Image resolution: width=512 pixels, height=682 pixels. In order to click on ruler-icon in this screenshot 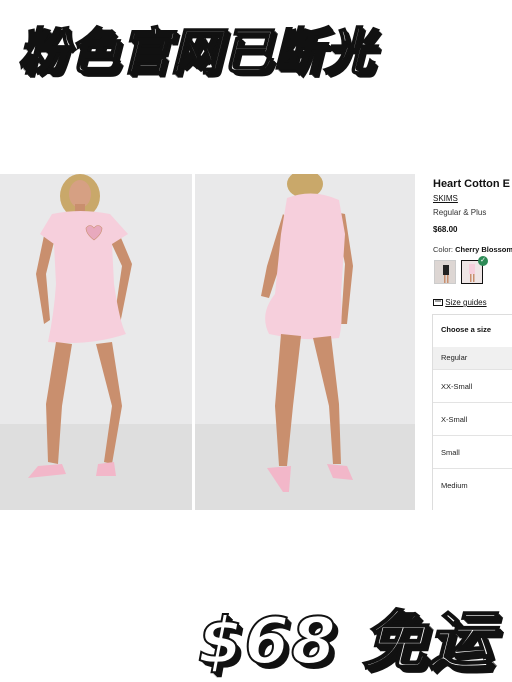, I will do `click(438, 303)`.